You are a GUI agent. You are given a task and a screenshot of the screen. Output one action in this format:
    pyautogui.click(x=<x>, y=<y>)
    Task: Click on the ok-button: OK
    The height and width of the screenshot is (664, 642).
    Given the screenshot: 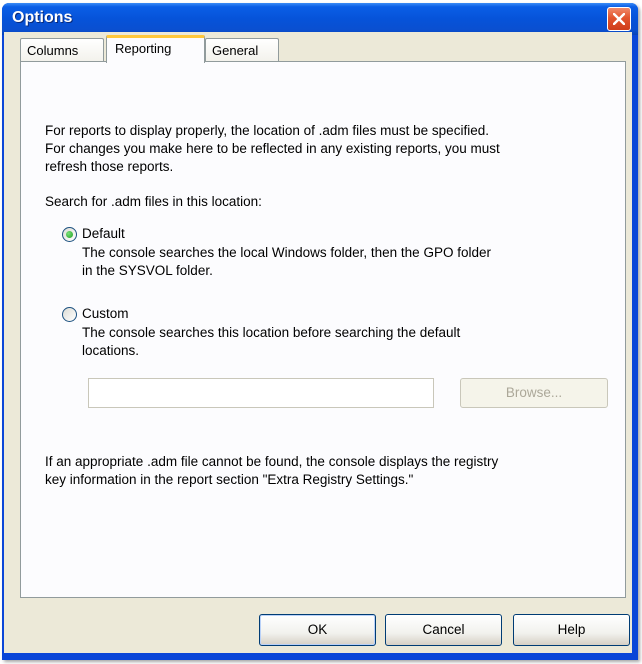 What is the action you would take?
    pyautogui.click(x=317, y=630)
    